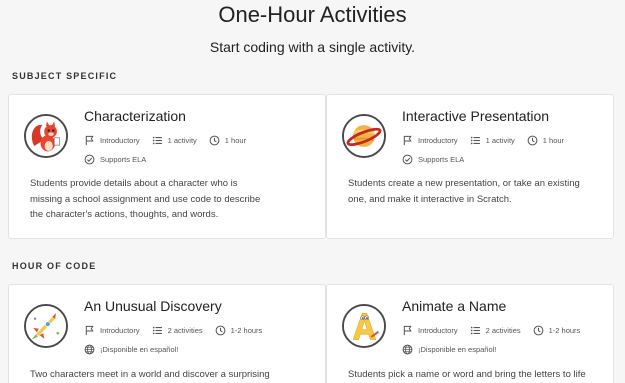 The height and width of the screenshot is (383, 625). Describe the element at coordinates (364, 326) in the screenshot. I see `letter-a-icon` at that location.